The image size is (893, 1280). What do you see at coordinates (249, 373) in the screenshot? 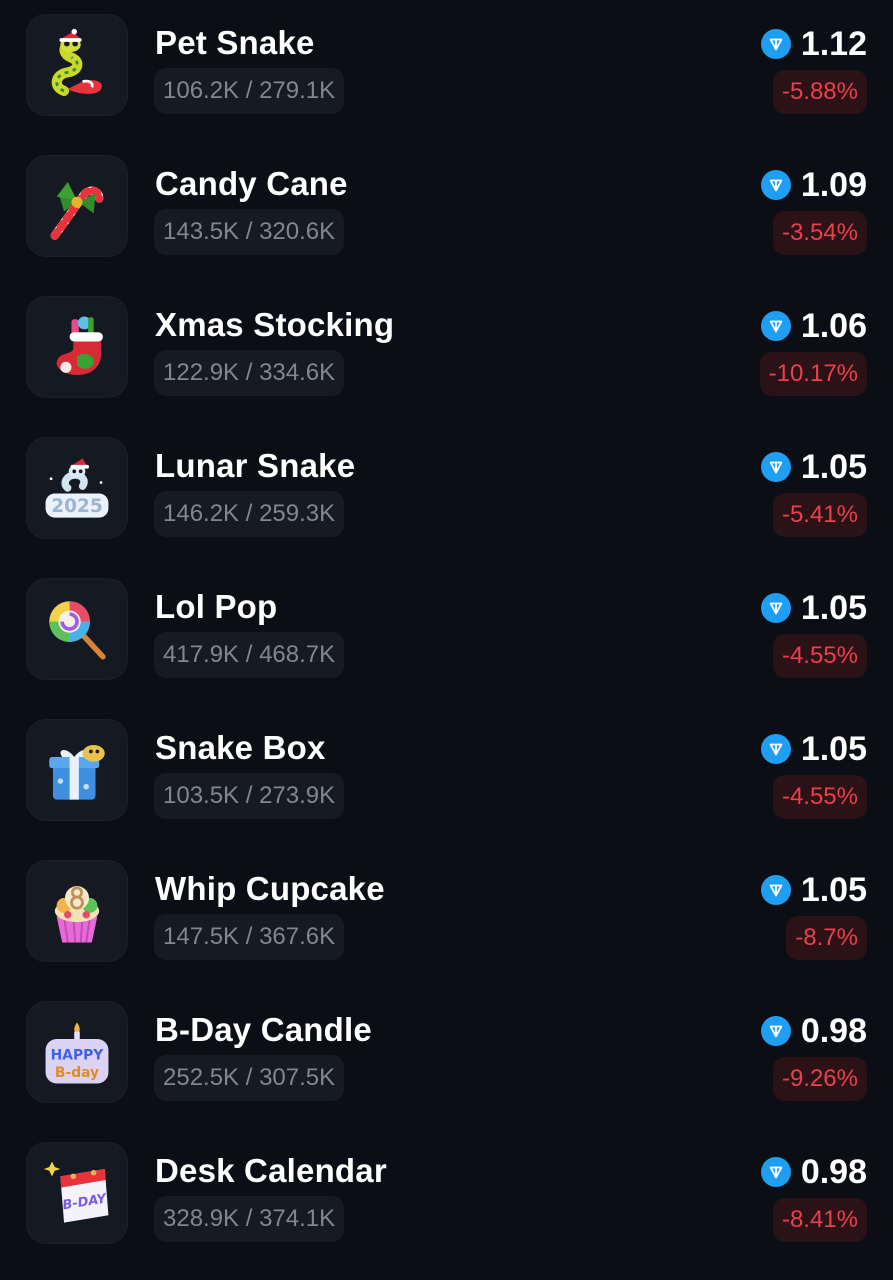
I see `gift-supply: 122.9K / 334.6K` at bounding box center [249, 373].